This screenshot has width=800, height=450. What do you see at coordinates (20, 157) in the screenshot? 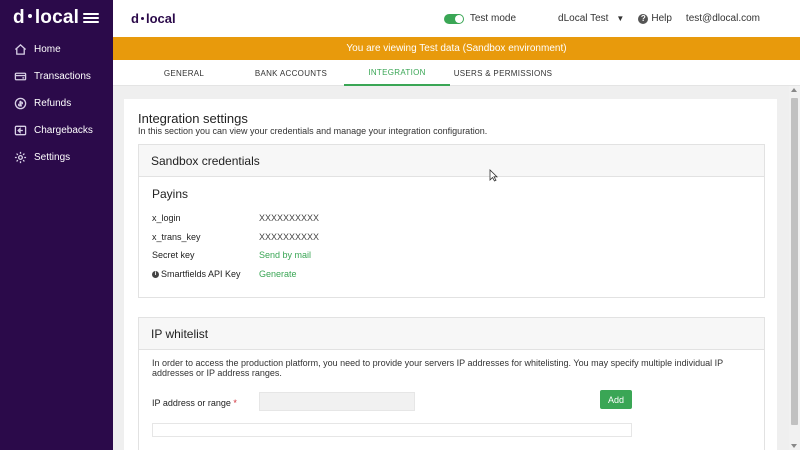
I see `gear-icon` at bounding box center [20, 157].